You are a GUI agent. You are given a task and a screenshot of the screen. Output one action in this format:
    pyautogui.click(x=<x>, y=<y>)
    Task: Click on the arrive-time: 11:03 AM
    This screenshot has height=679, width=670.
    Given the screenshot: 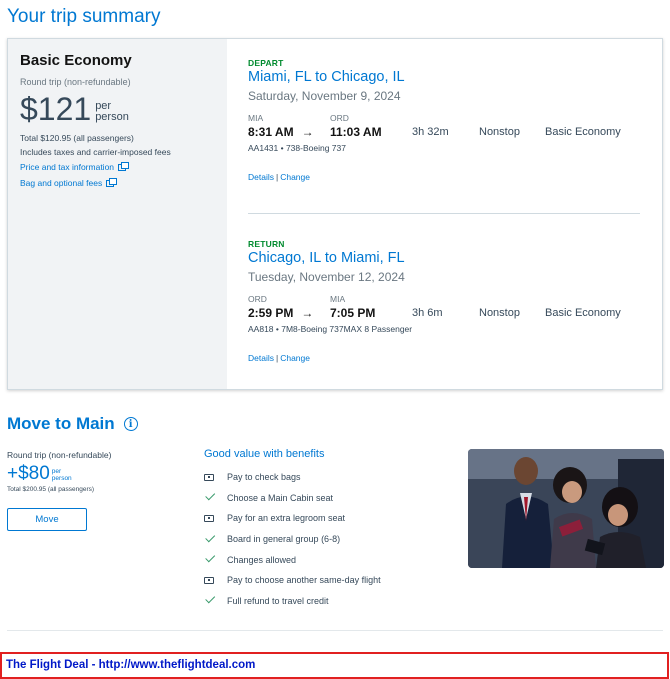 What is the action you would take?
    pyautogui.click(x=356, y=132)
    